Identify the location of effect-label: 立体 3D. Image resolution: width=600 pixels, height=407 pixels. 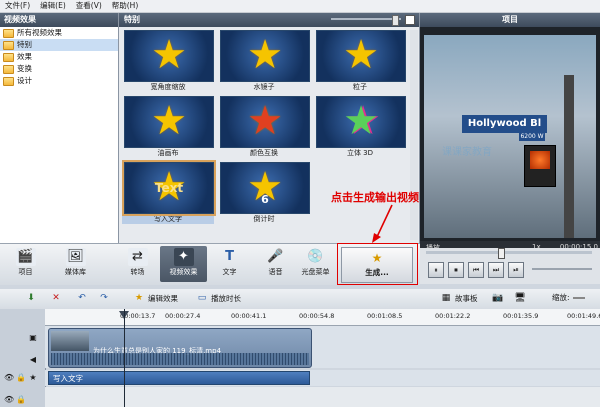
(360, 153).